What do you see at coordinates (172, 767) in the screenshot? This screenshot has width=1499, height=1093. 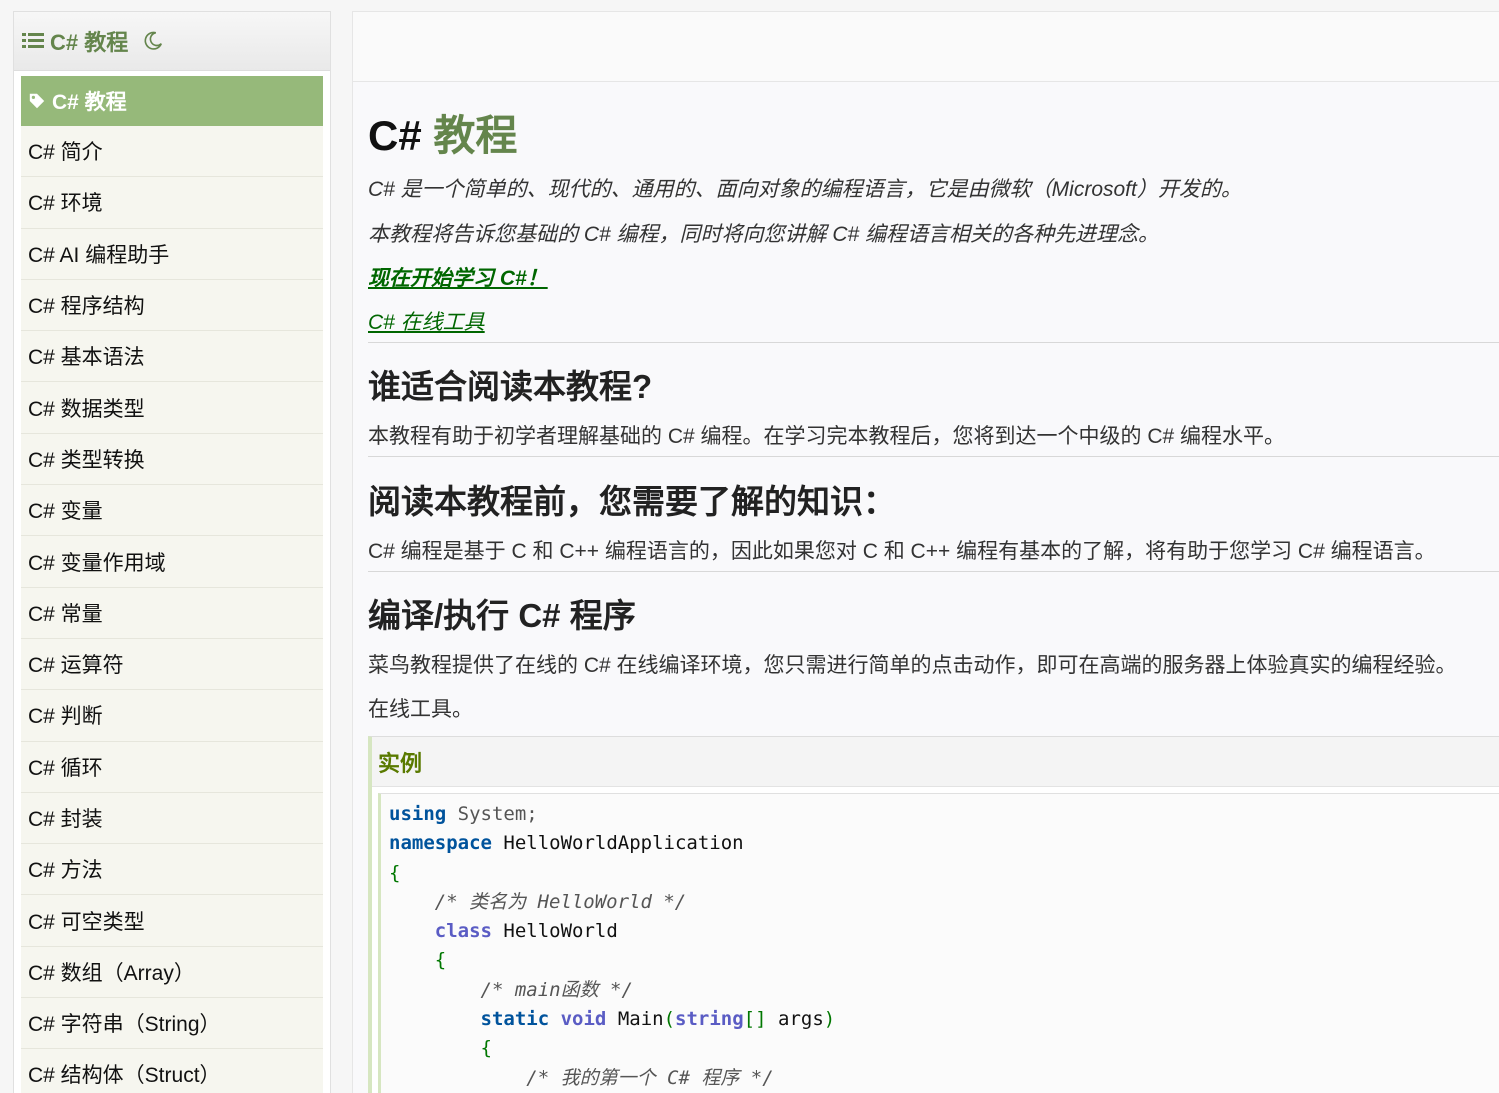 I see `sidebar-item-loops: C# 循环` at bounding box center [172, 767].